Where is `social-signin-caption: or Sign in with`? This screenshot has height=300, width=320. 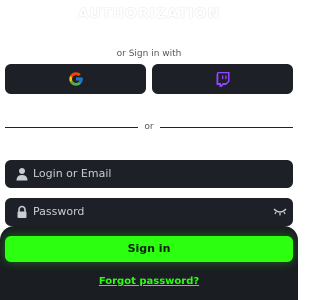
social-signin-caption: or Sign in with is located at coordinates (149, 54).